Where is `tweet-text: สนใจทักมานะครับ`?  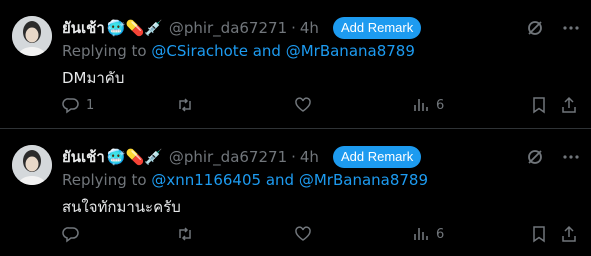 tweet-text: สนใจทักมานะครับ is located at coordinates (121, 207).